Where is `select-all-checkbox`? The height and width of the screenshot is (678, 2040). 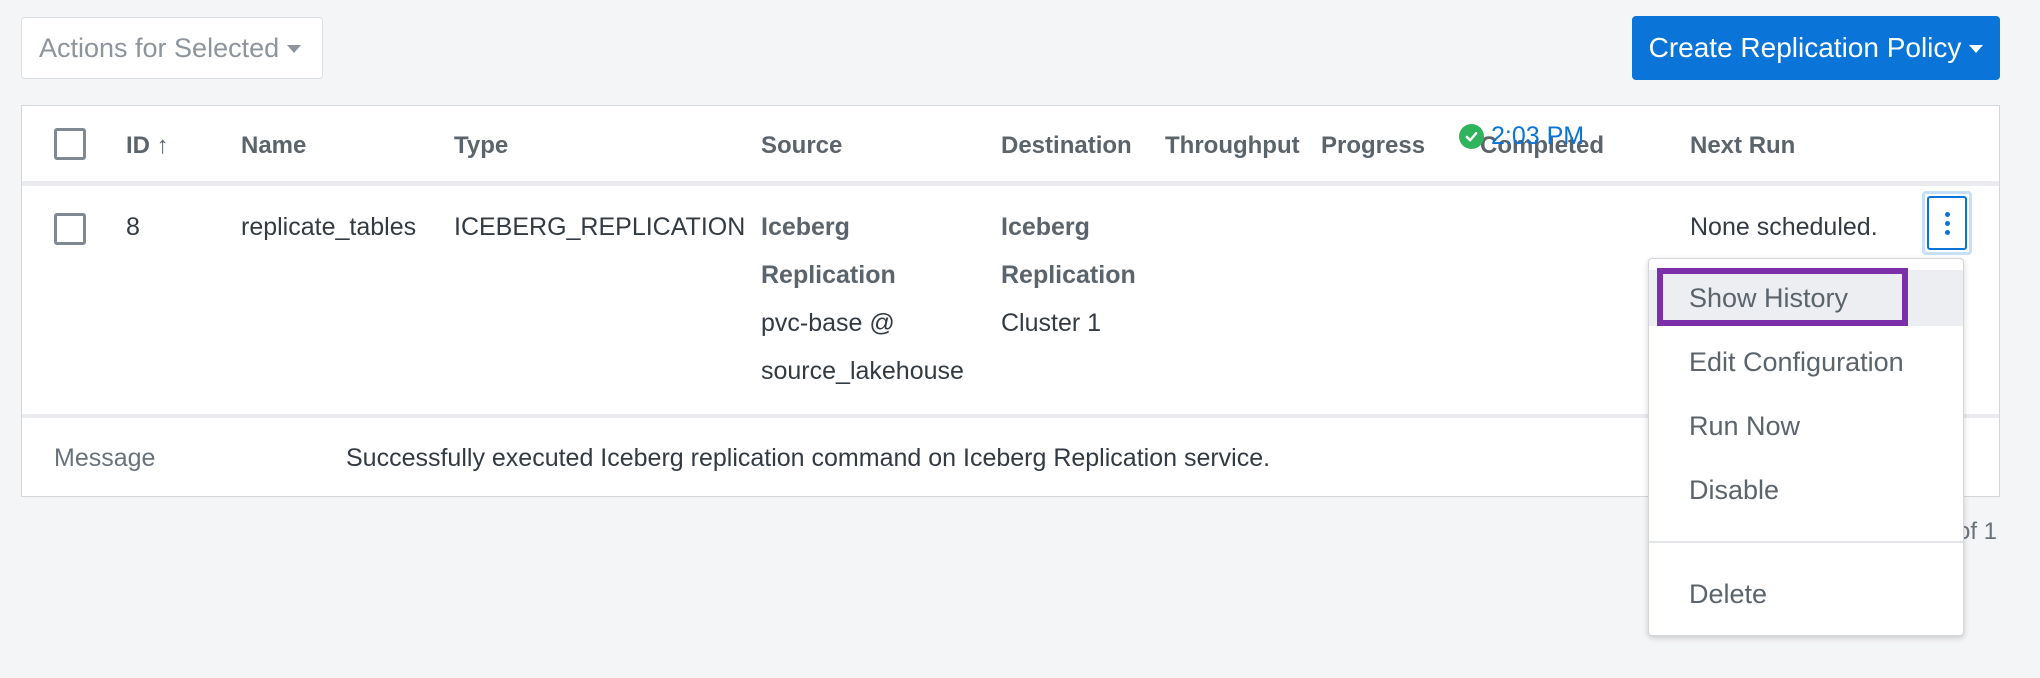 select-all-checkbox is located at coordinates (70, 144).